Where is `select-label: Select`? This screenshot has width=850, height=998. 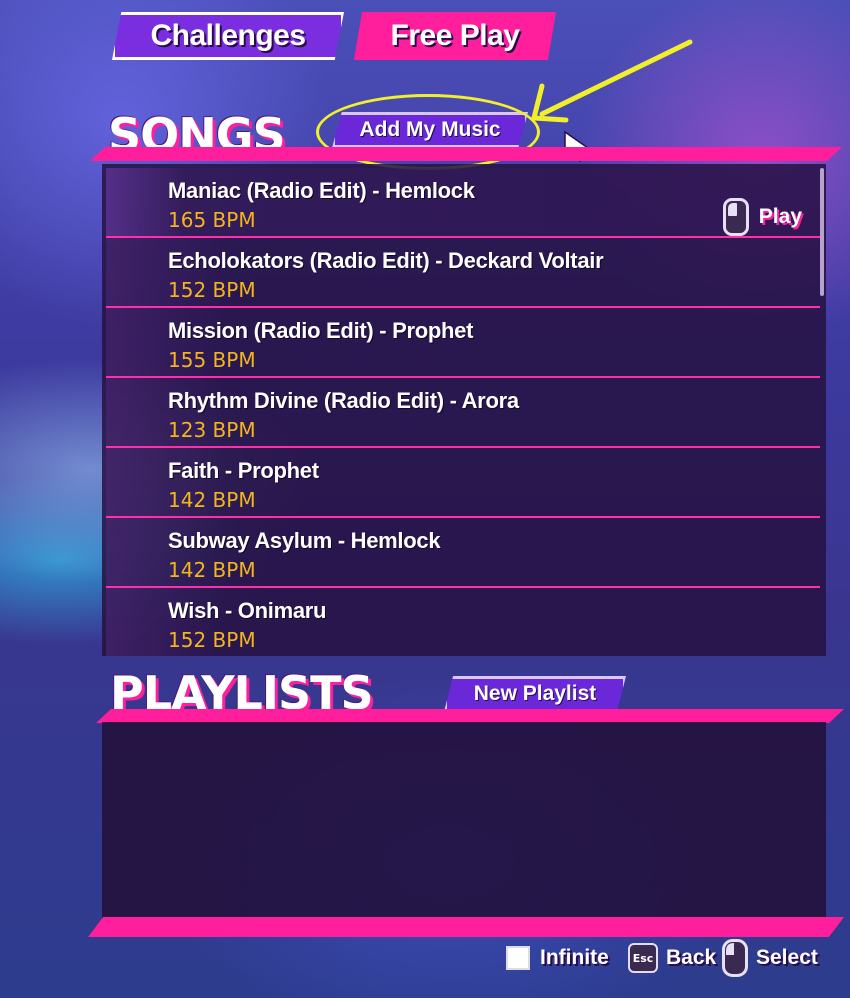 select-label: Select is located at coordinates (787, 957).